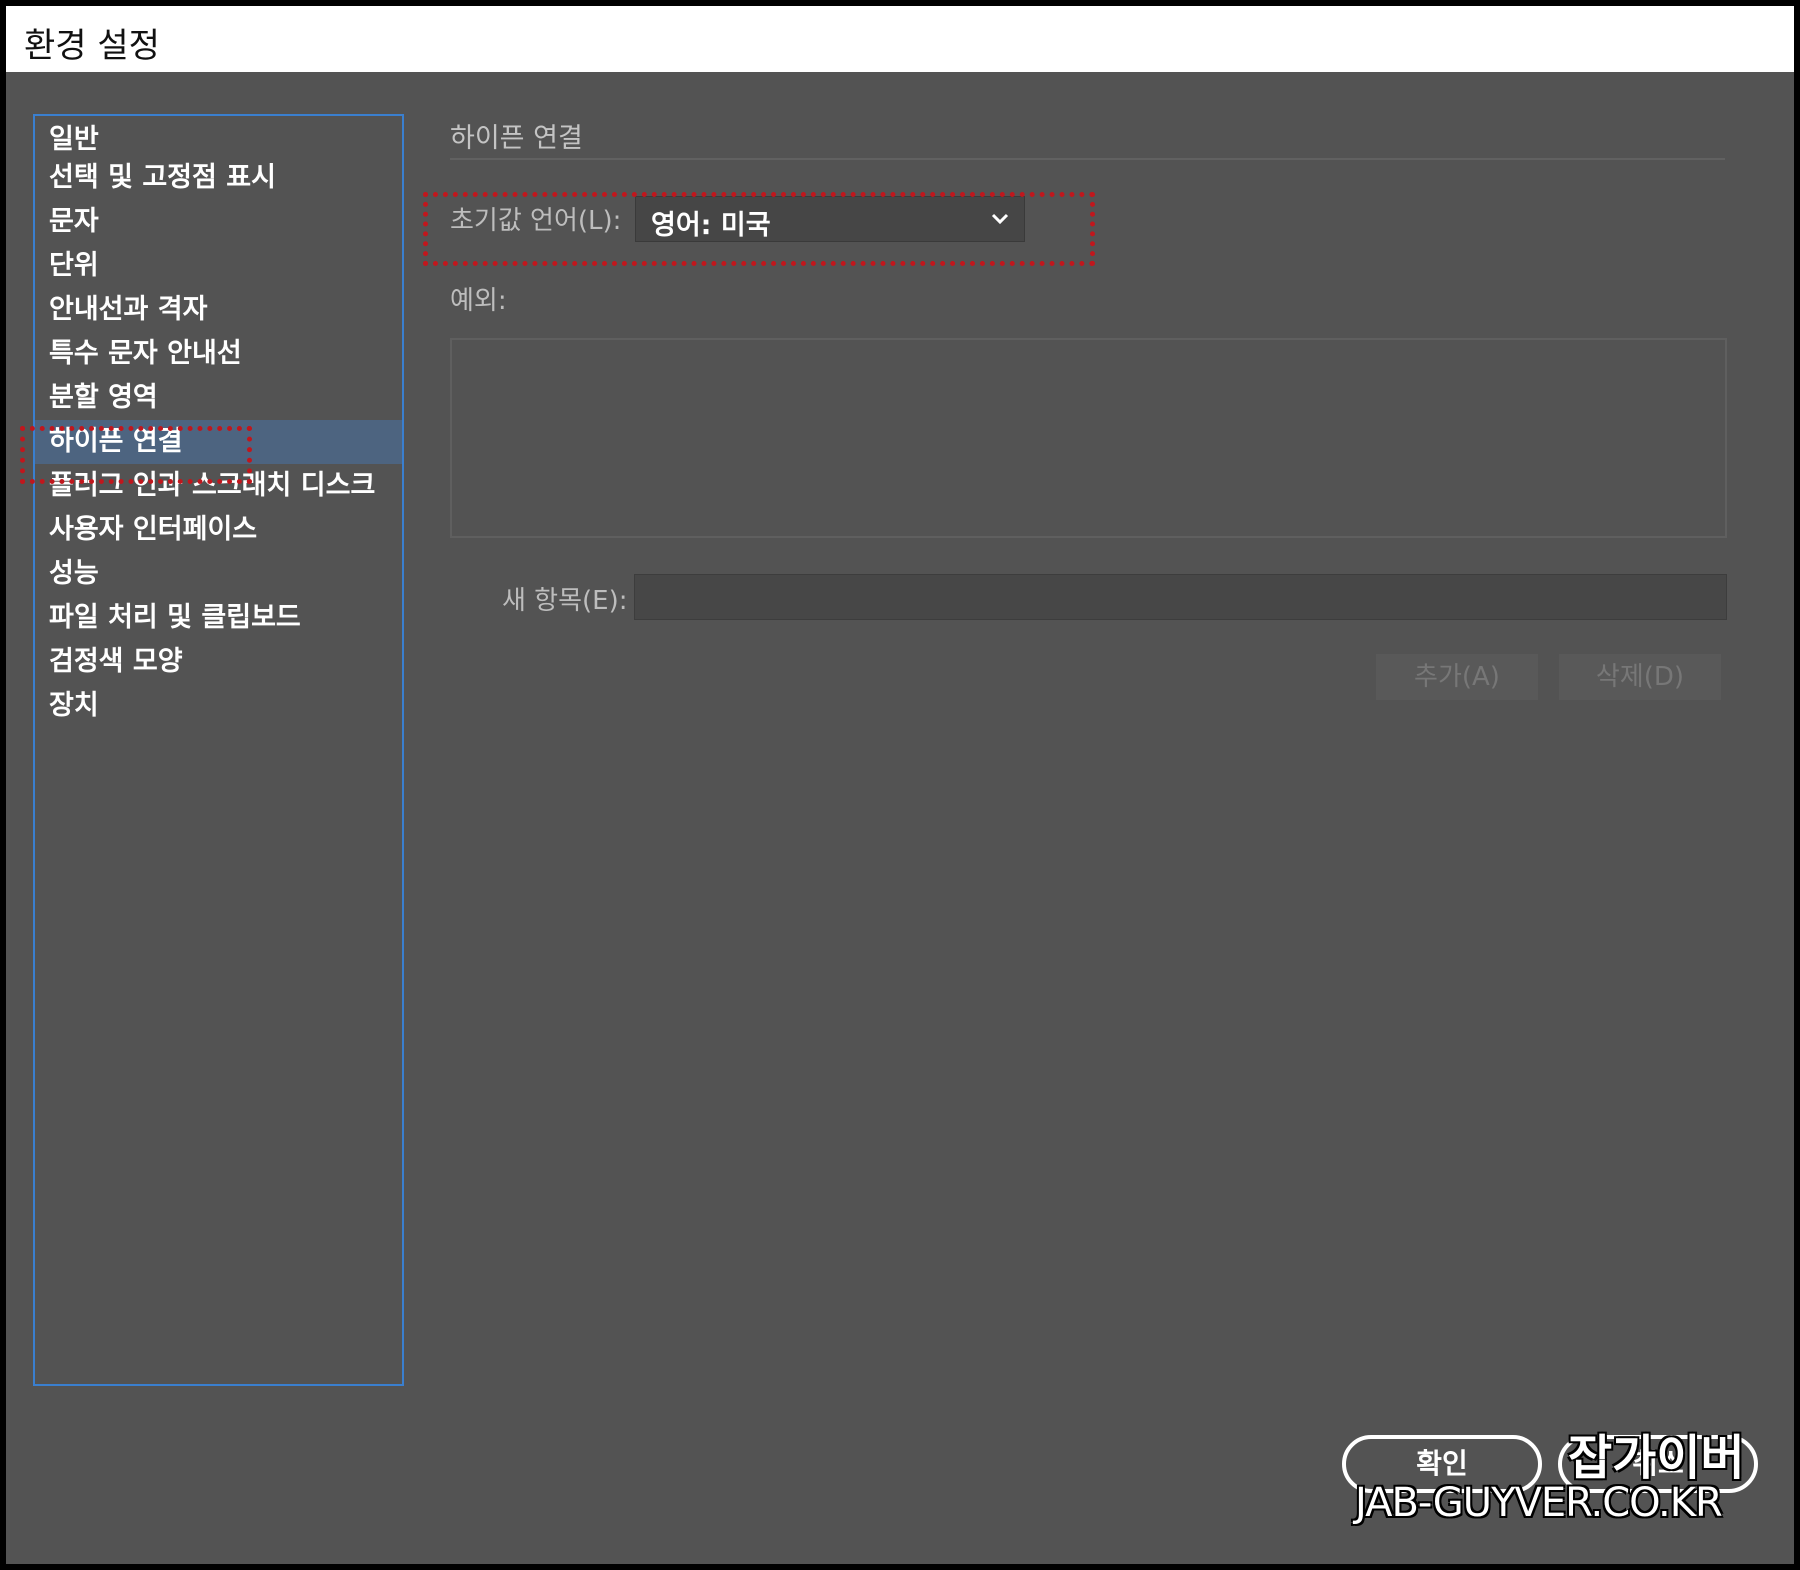 This screenshot has height=1570, width=1800. I want to click on sidebar-item-units: 단위, so click(218, 266).